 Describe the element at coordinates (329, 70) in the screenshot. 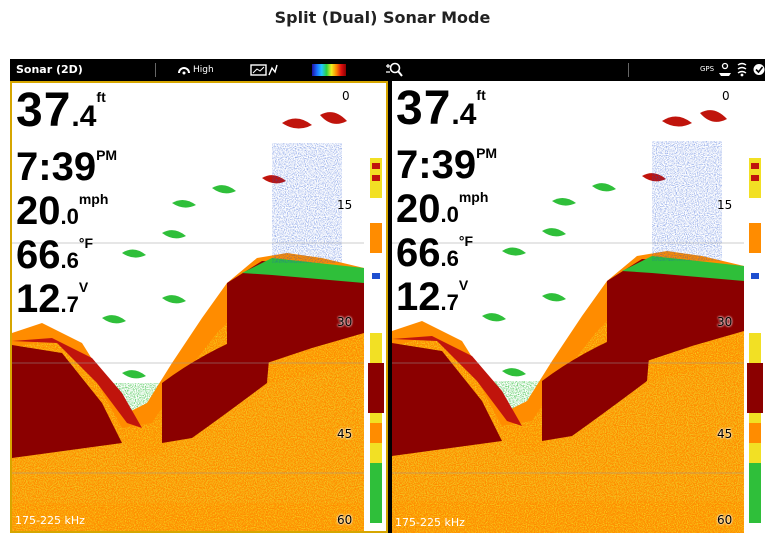

I see `color-palette` at that location.